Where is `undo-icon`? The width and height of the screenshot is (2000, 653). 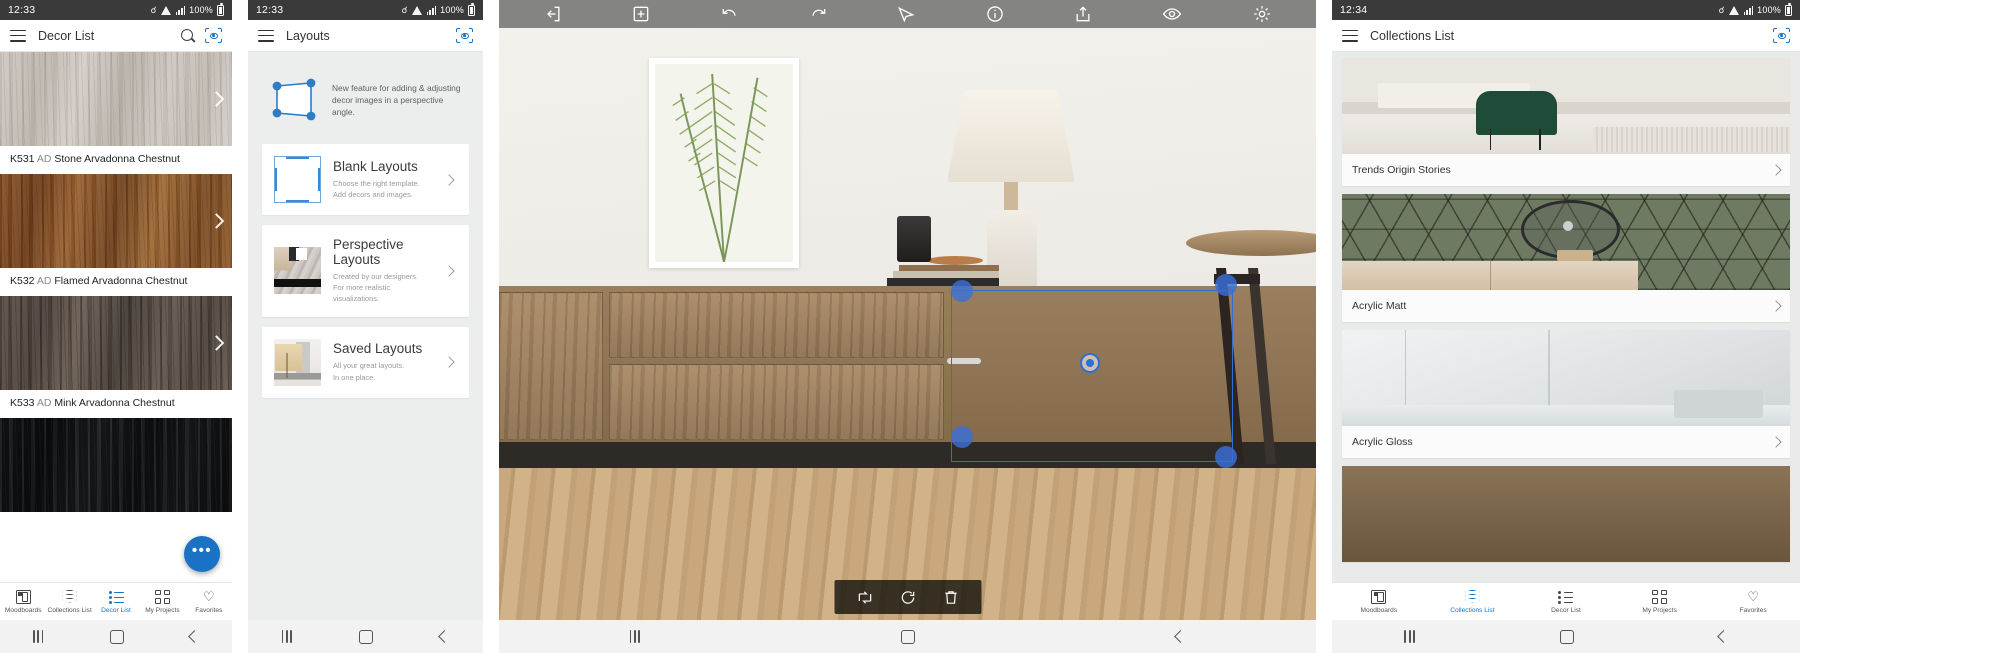
undo-icon is located at coordinates (730, 14).